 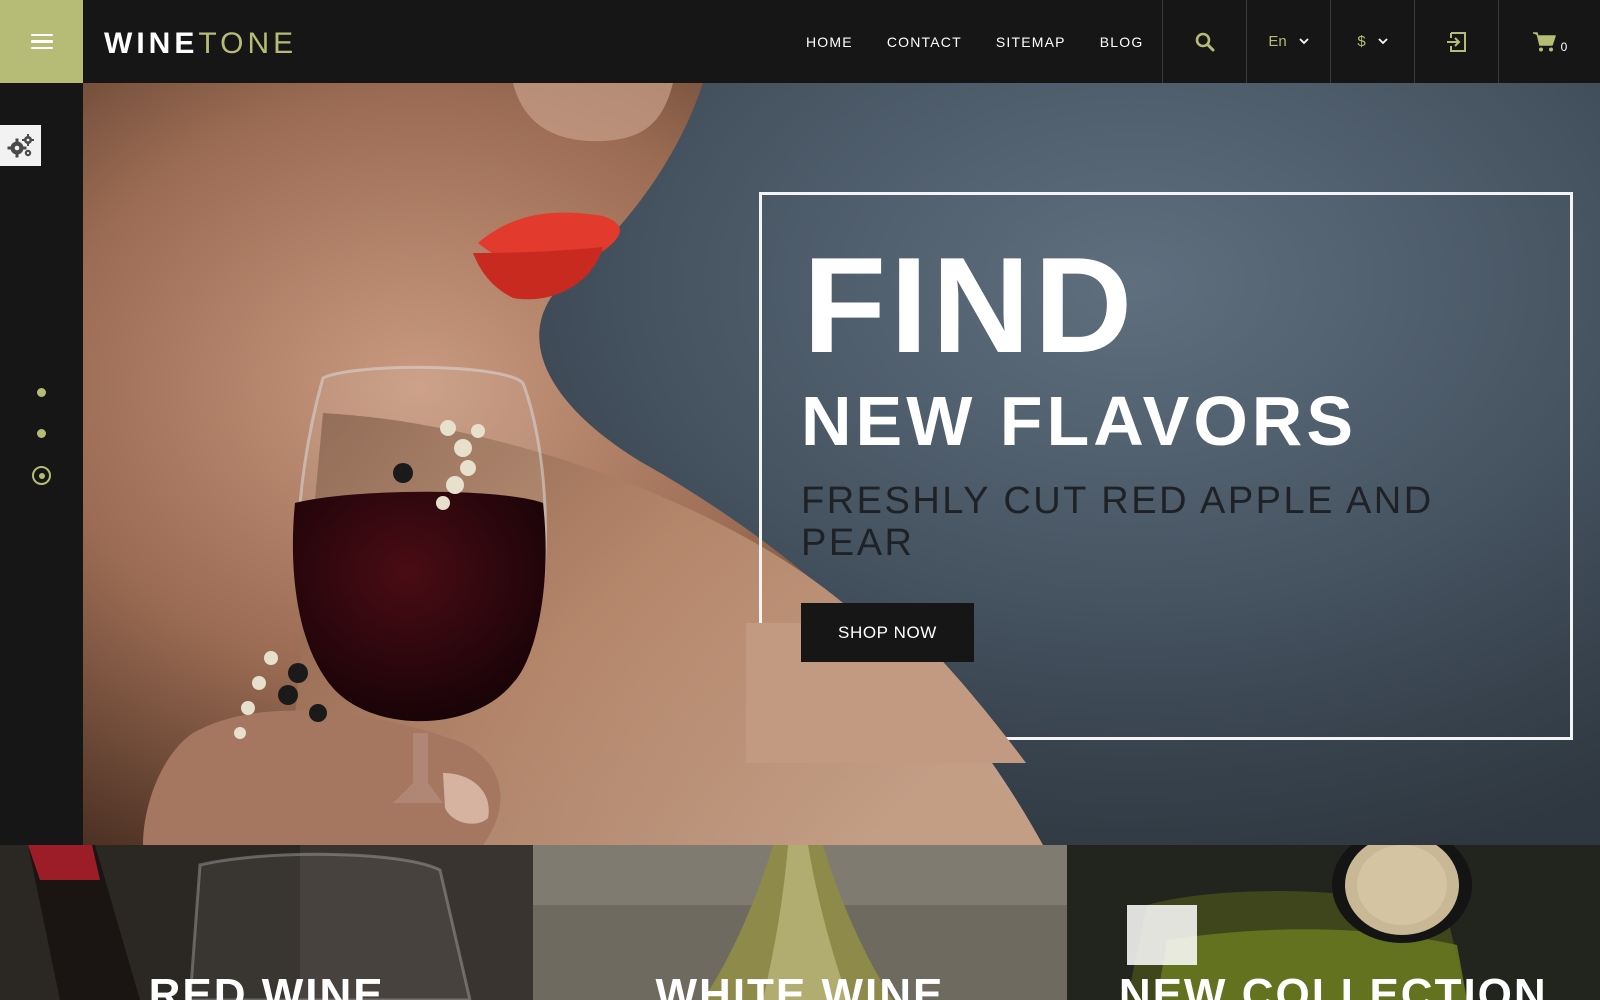 I want to click on login-icon, so click(x=1456, y=41).